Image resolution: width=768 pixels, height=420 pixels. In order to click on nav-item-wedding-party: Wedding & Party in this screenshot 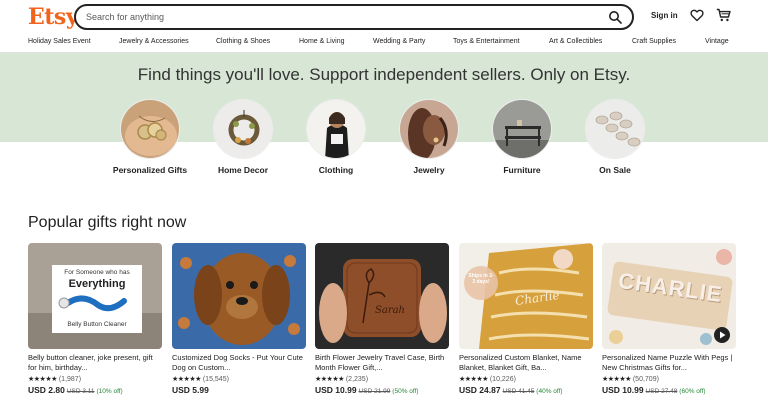, I will do `click(399, 41)`.